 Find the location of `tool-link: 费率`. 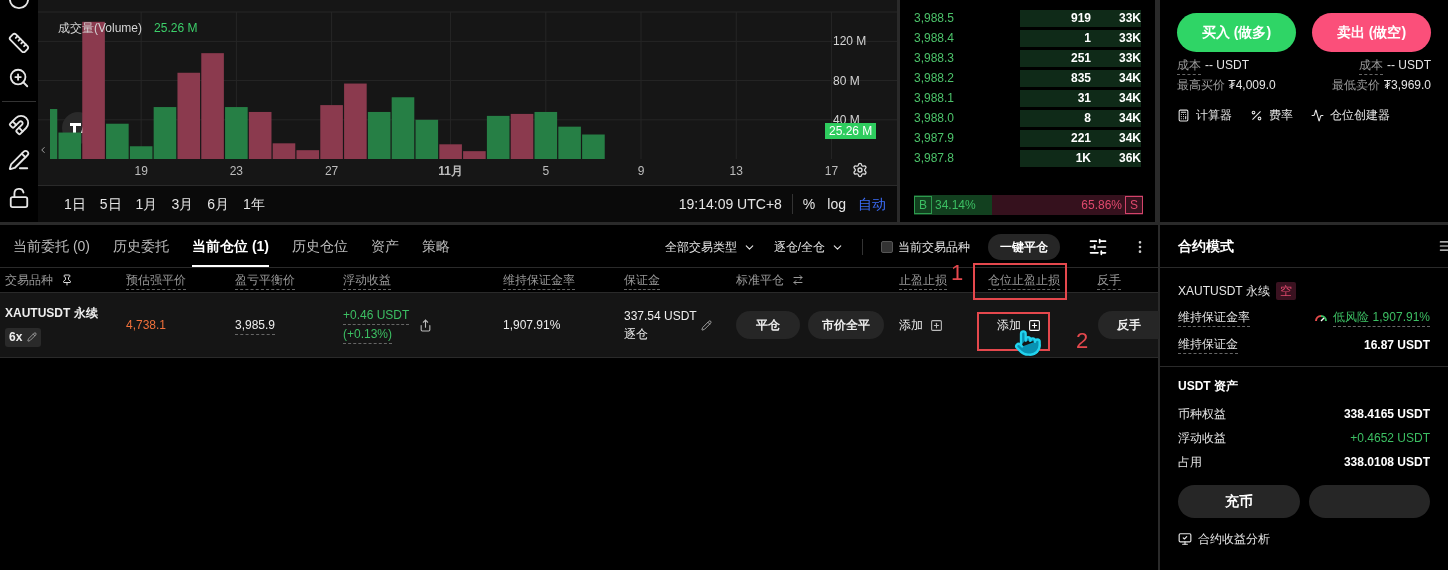

tool-link: 费率 is located at coordinates (1281, 115).